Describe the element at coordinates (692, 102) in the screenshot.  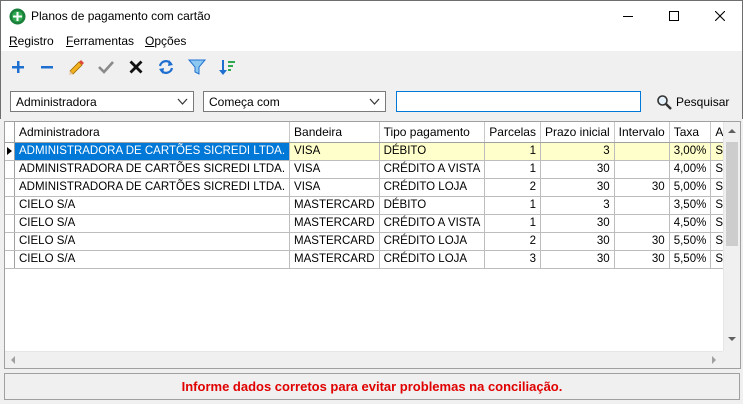
I see `search-button: Pesquisar` at that location.